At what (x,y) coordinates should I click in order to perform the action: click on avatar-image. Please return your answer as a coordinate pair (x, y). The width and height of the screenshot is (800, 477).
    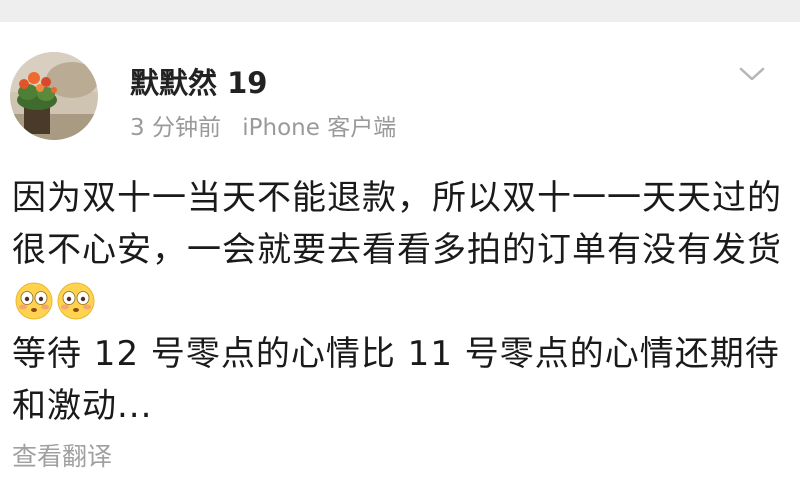
    Looking at the image, I should click on (54, 96).